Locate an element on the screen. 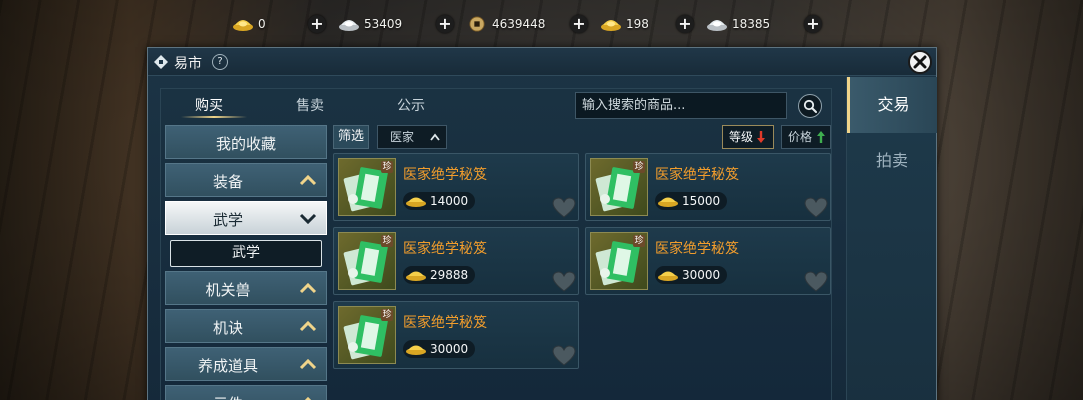 The image size is (1083, 400). sort-level-label: 等级 is located at coordinates (741, 137).